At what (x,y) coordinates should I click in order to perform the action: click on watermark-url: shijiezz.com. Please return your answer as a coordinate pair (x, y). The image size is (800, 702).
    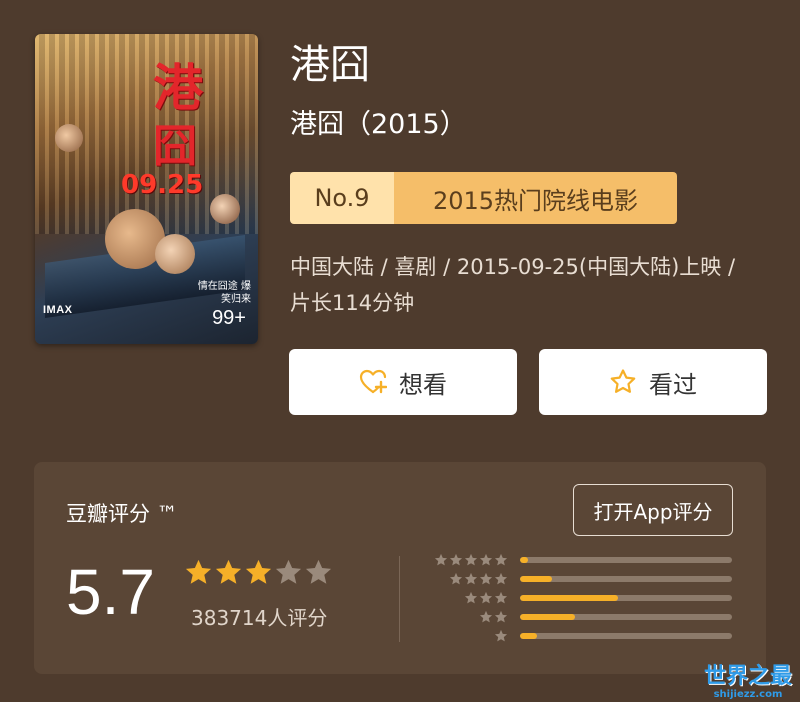
    Looking at the image, I should click on (748, 694).